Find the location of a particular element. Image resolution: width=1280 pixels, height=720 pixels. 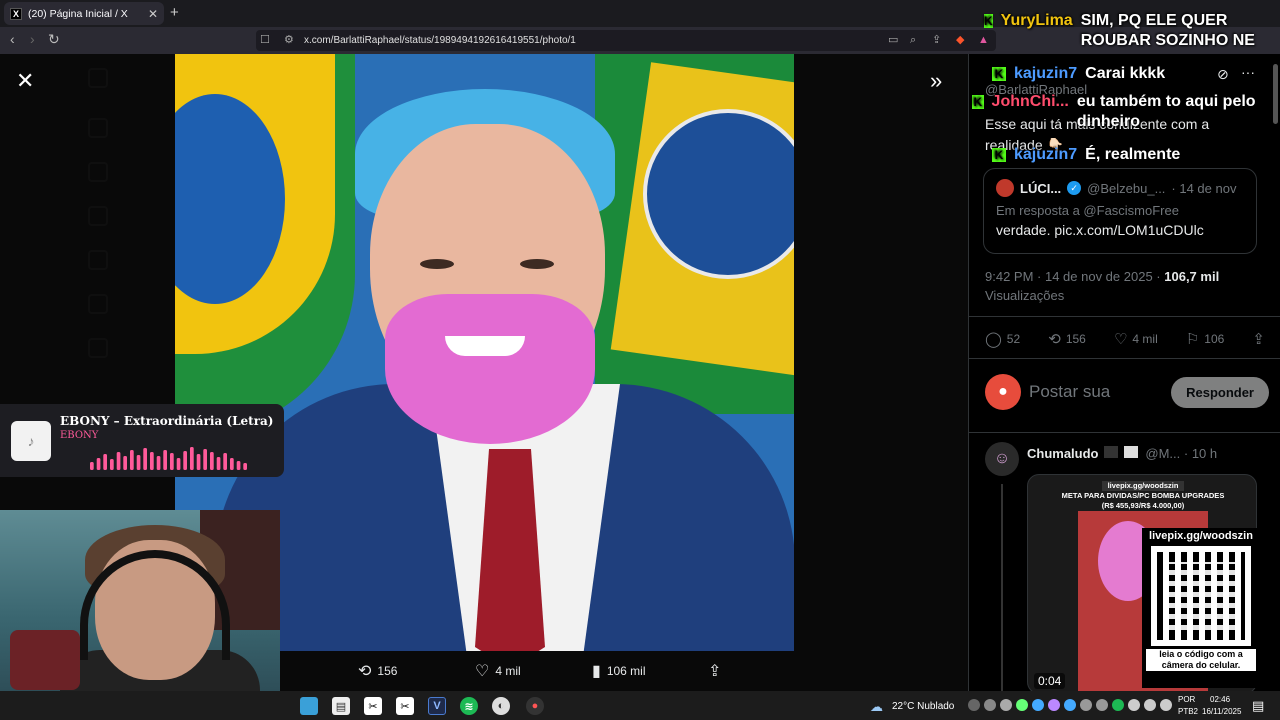

promo-amount: (R$ 455,93/R$ 4.000,00) is located at coordinates (1143, 505).